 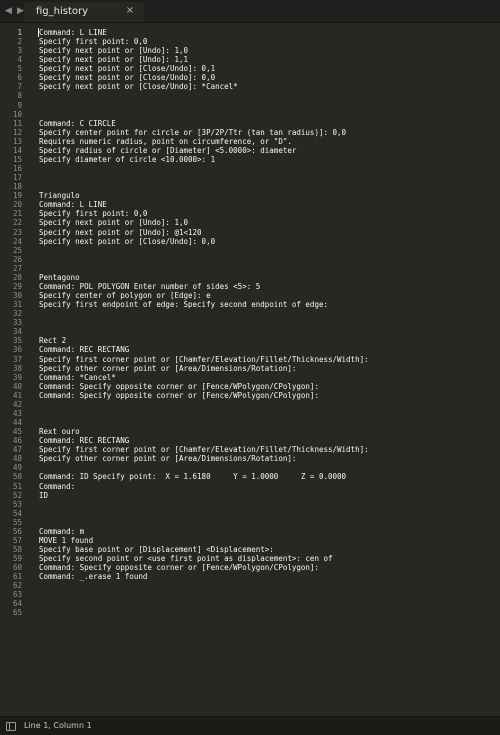 I want to click on cursor-position: Line 1, Column 1, so click(x=58, y=725).